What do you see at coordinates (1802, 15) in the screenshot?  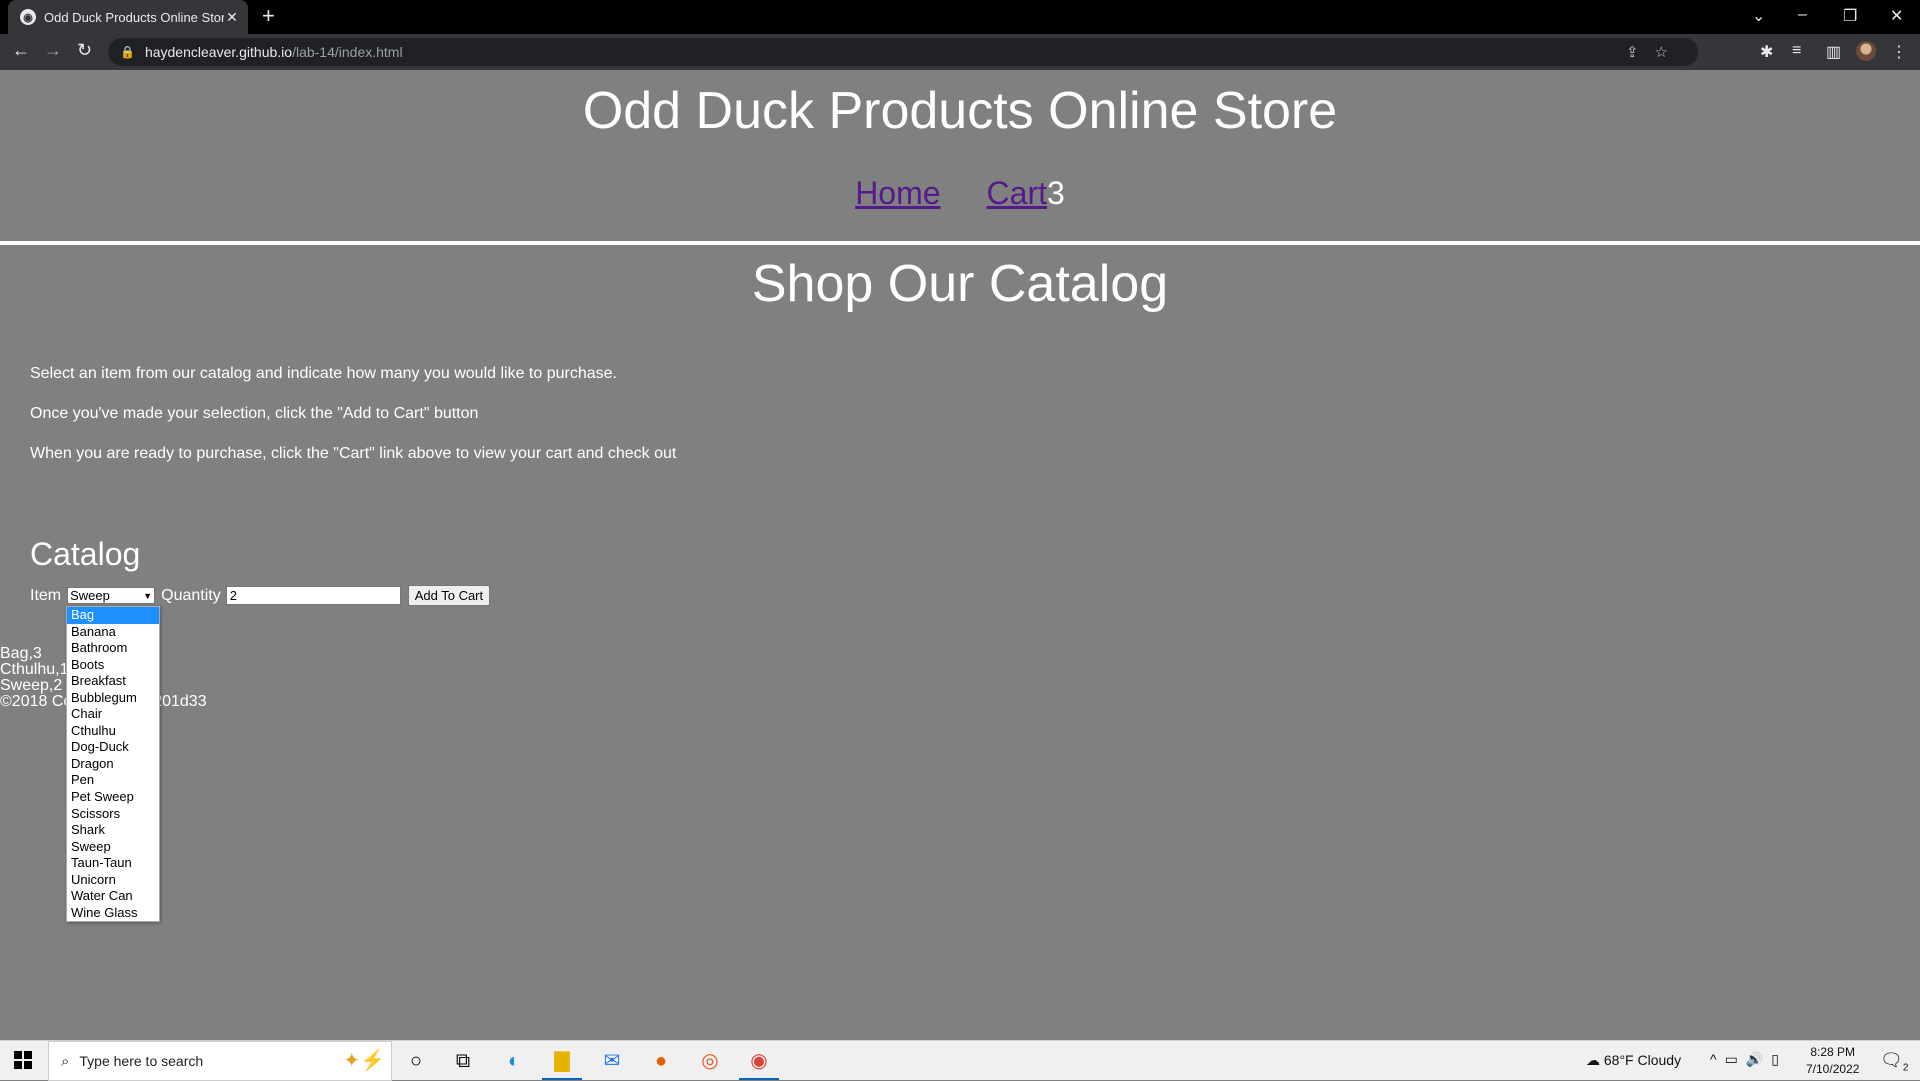 I see `minimize-icon: –` at bounding box center [1802, 15].